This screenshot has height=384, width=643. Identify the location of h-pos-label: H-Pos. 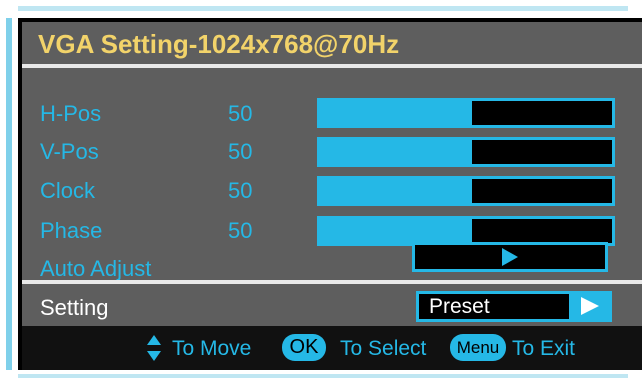
(71, 113).